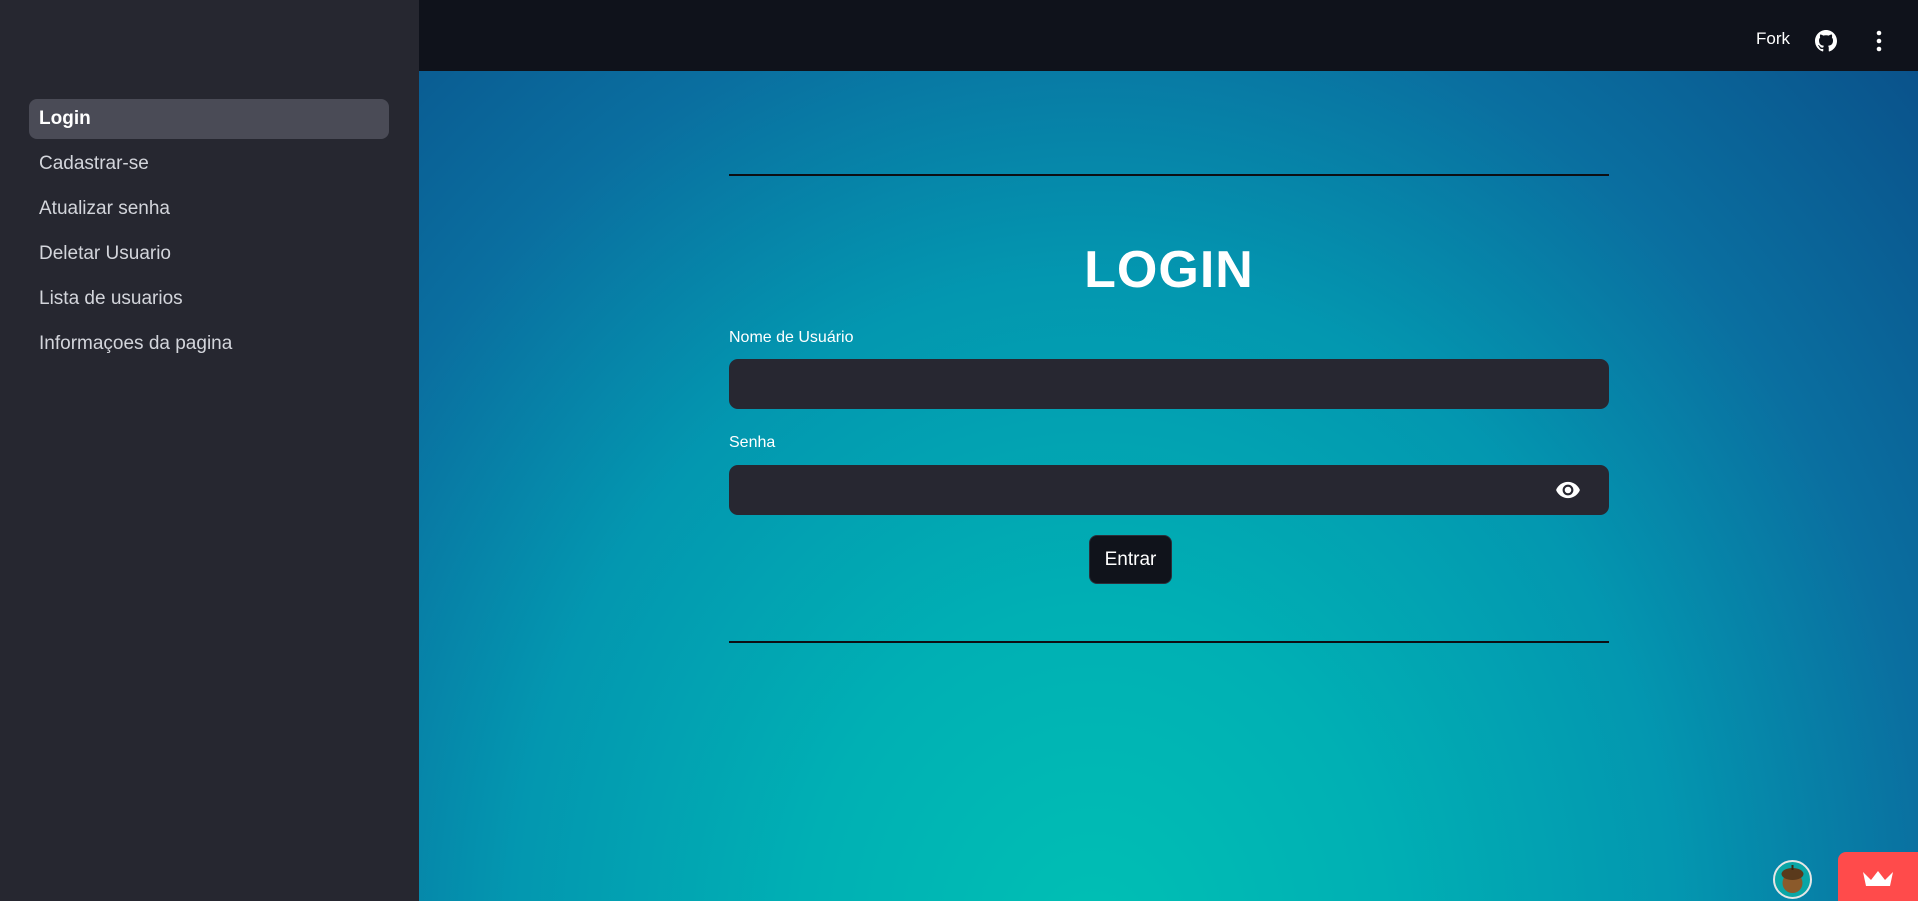 This screenshot has height=901, width=1918. Describe the element at coordinates (1169, 384) in the screenshot. I see `username-input` at that location.